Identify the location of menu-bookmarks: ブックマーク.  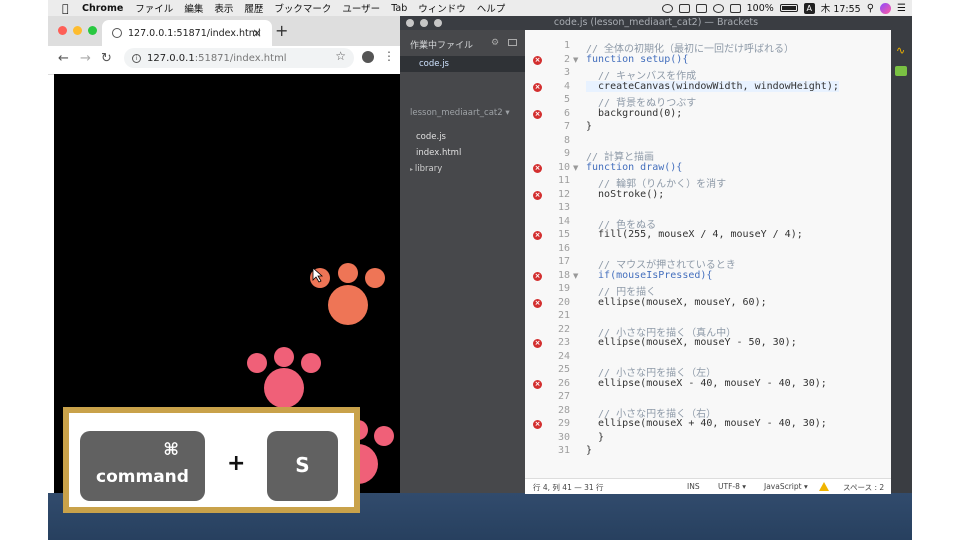
(302, 8).